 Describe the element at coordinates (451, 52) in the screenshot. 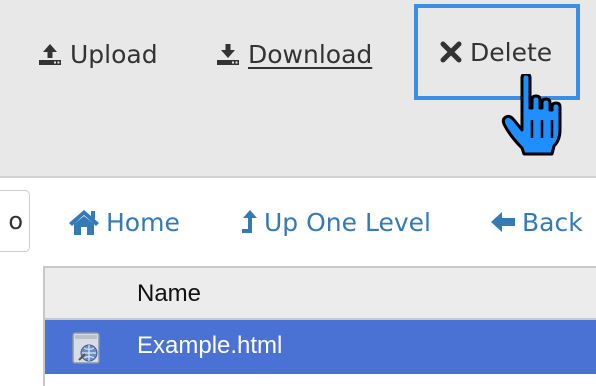

I see `times-icon` at that location.